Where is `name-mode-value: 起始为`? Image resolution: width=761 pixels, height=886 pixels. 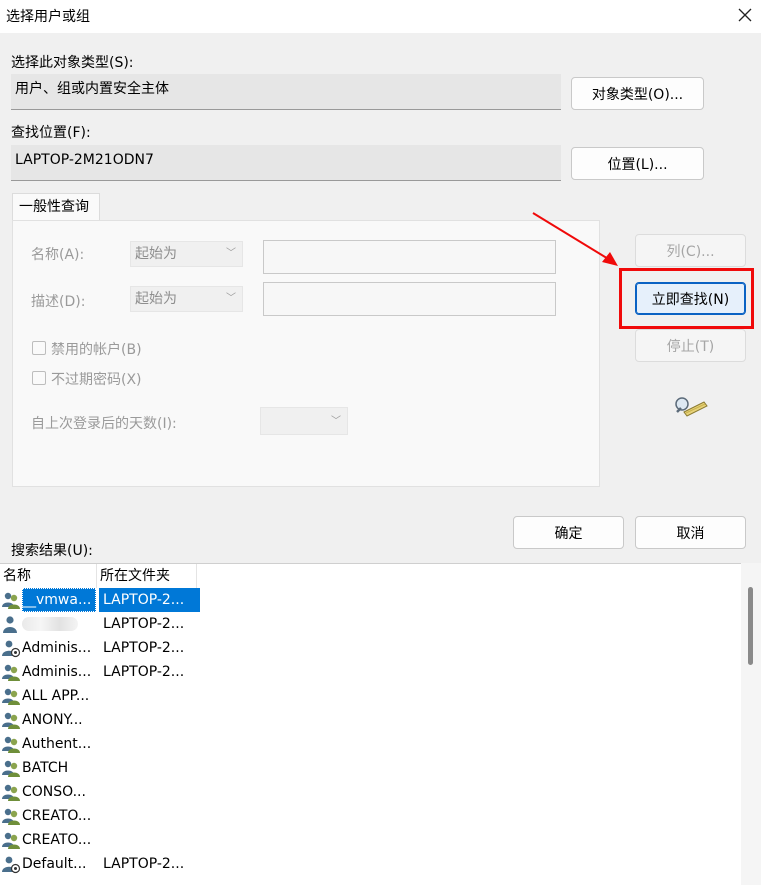 name-mode-value: 起始为 is located at coordinates (156, 254).